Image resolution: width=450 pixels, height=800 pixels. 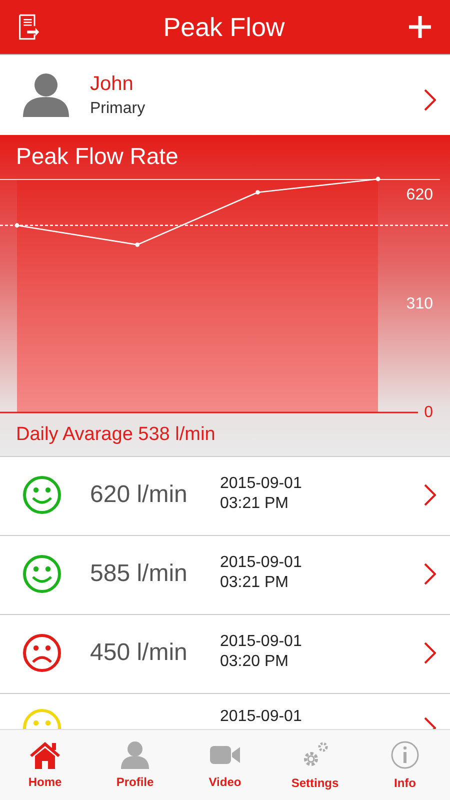 I want to click on tab: Home, so click(x=45, y=765).